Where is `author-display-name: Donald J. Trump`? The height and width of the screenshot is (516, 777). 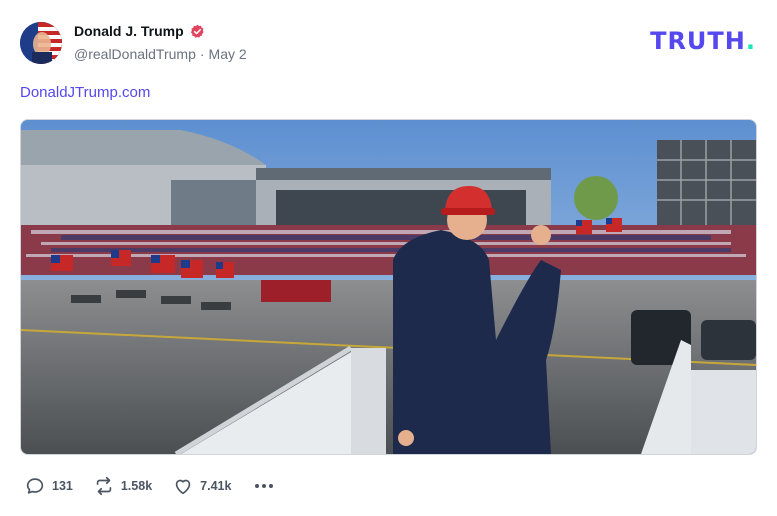 author-display-name: Donald J. Trump is located at coordinates (129, 31).